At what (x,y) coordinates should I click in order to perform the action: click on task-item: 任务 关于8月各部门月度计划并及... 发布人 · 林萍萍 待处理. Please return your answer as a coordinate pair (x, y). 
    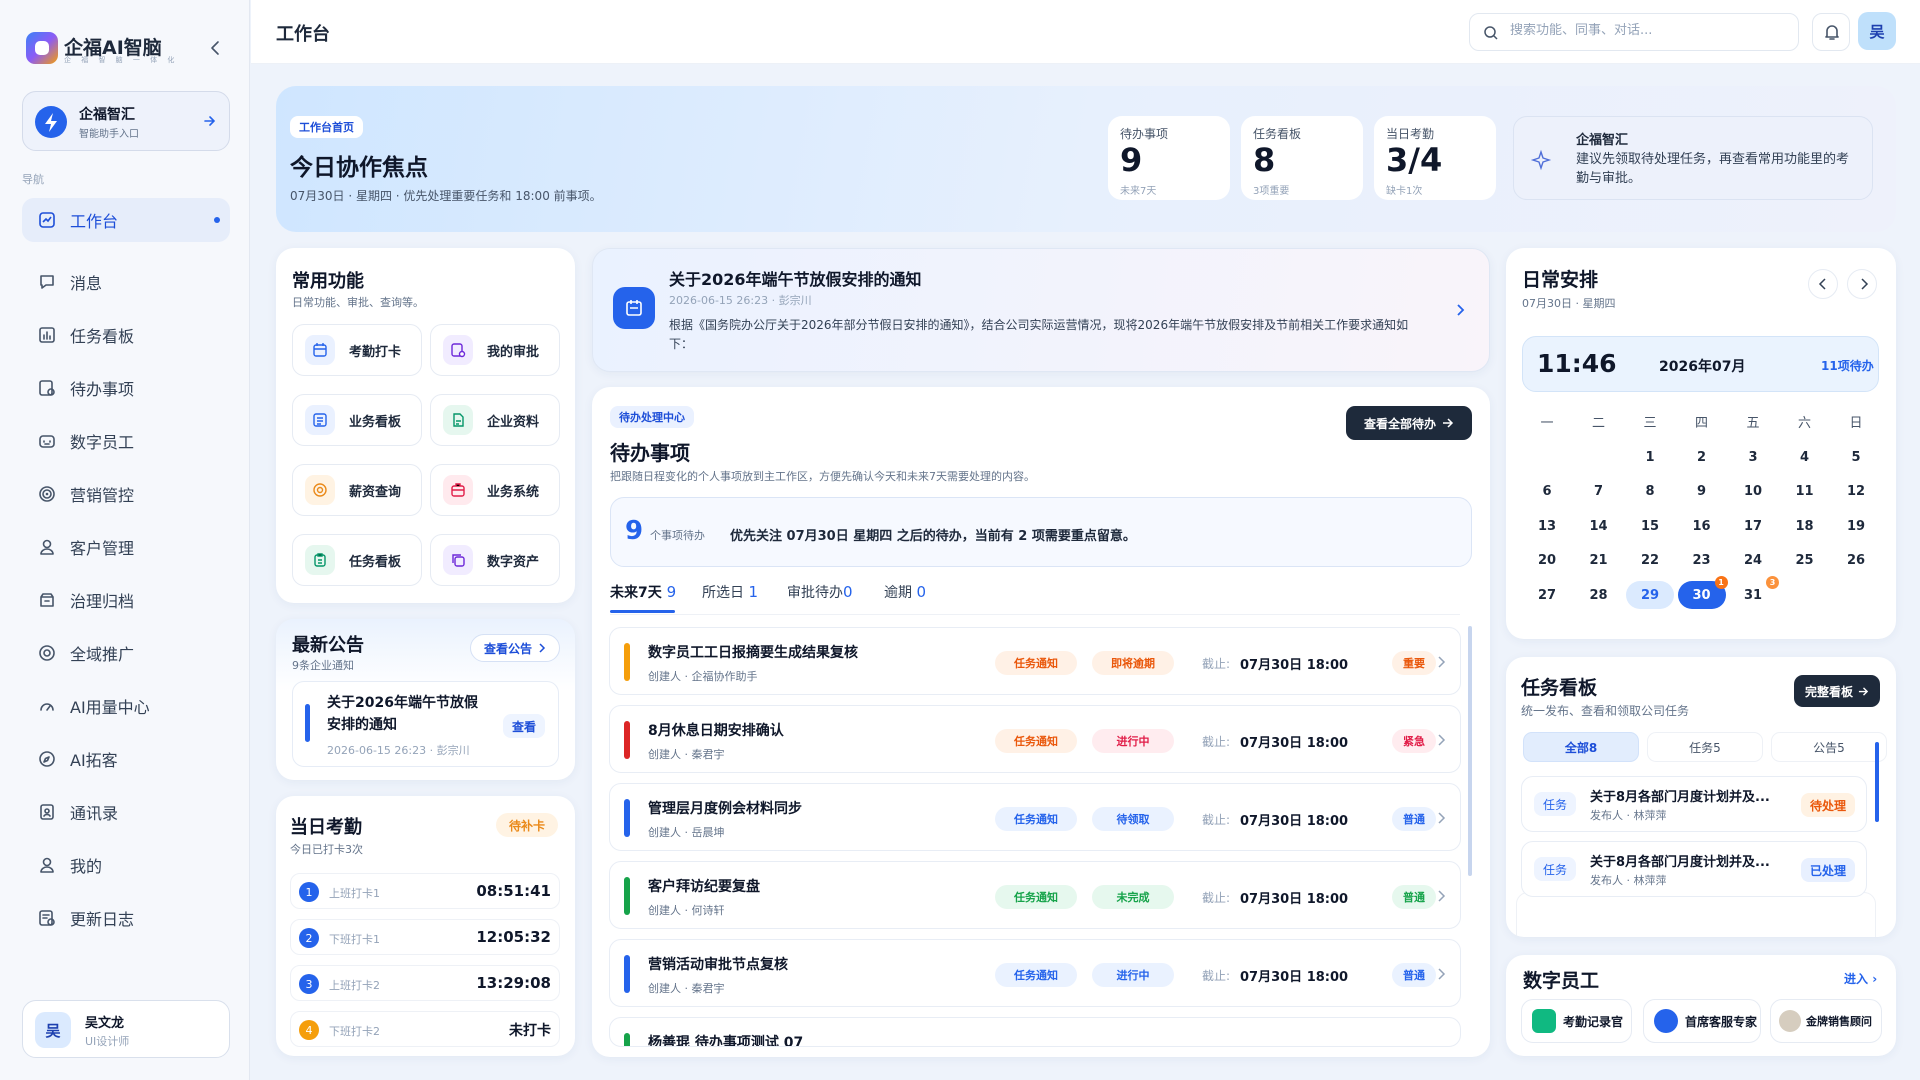
    Looking at the image, I should click on (1694, 804).